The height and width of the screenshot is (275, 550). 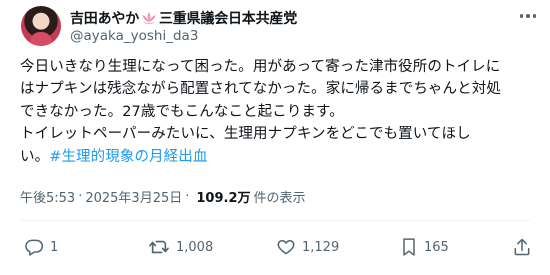 What do you see at coordinates (128, 157) in the screenshot?
I see `hashtag-link: #生理的現象の月経出血` at bounding box center [128, 157].